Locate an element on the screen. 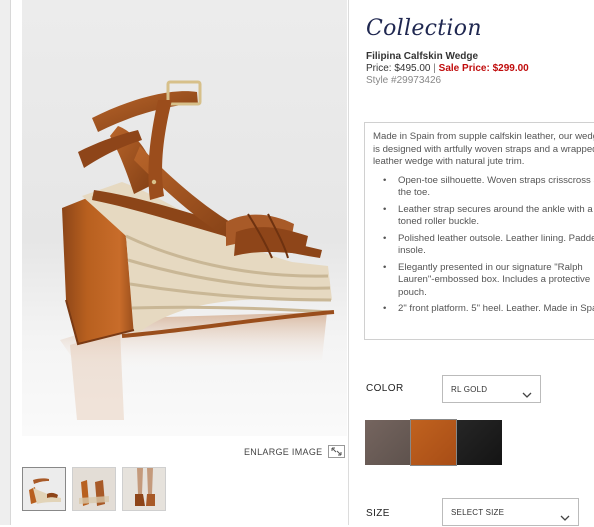  size-select-value: SELECT SIZE is located at coordinates (478, 512).